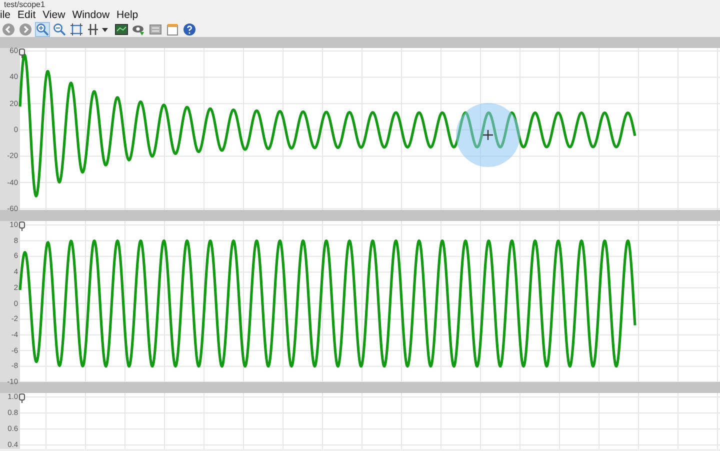 This screenshot has width=720, height=451. Describe the element at coordinates (172, 29) in the screenshot. I see `notes-icon` at that location.